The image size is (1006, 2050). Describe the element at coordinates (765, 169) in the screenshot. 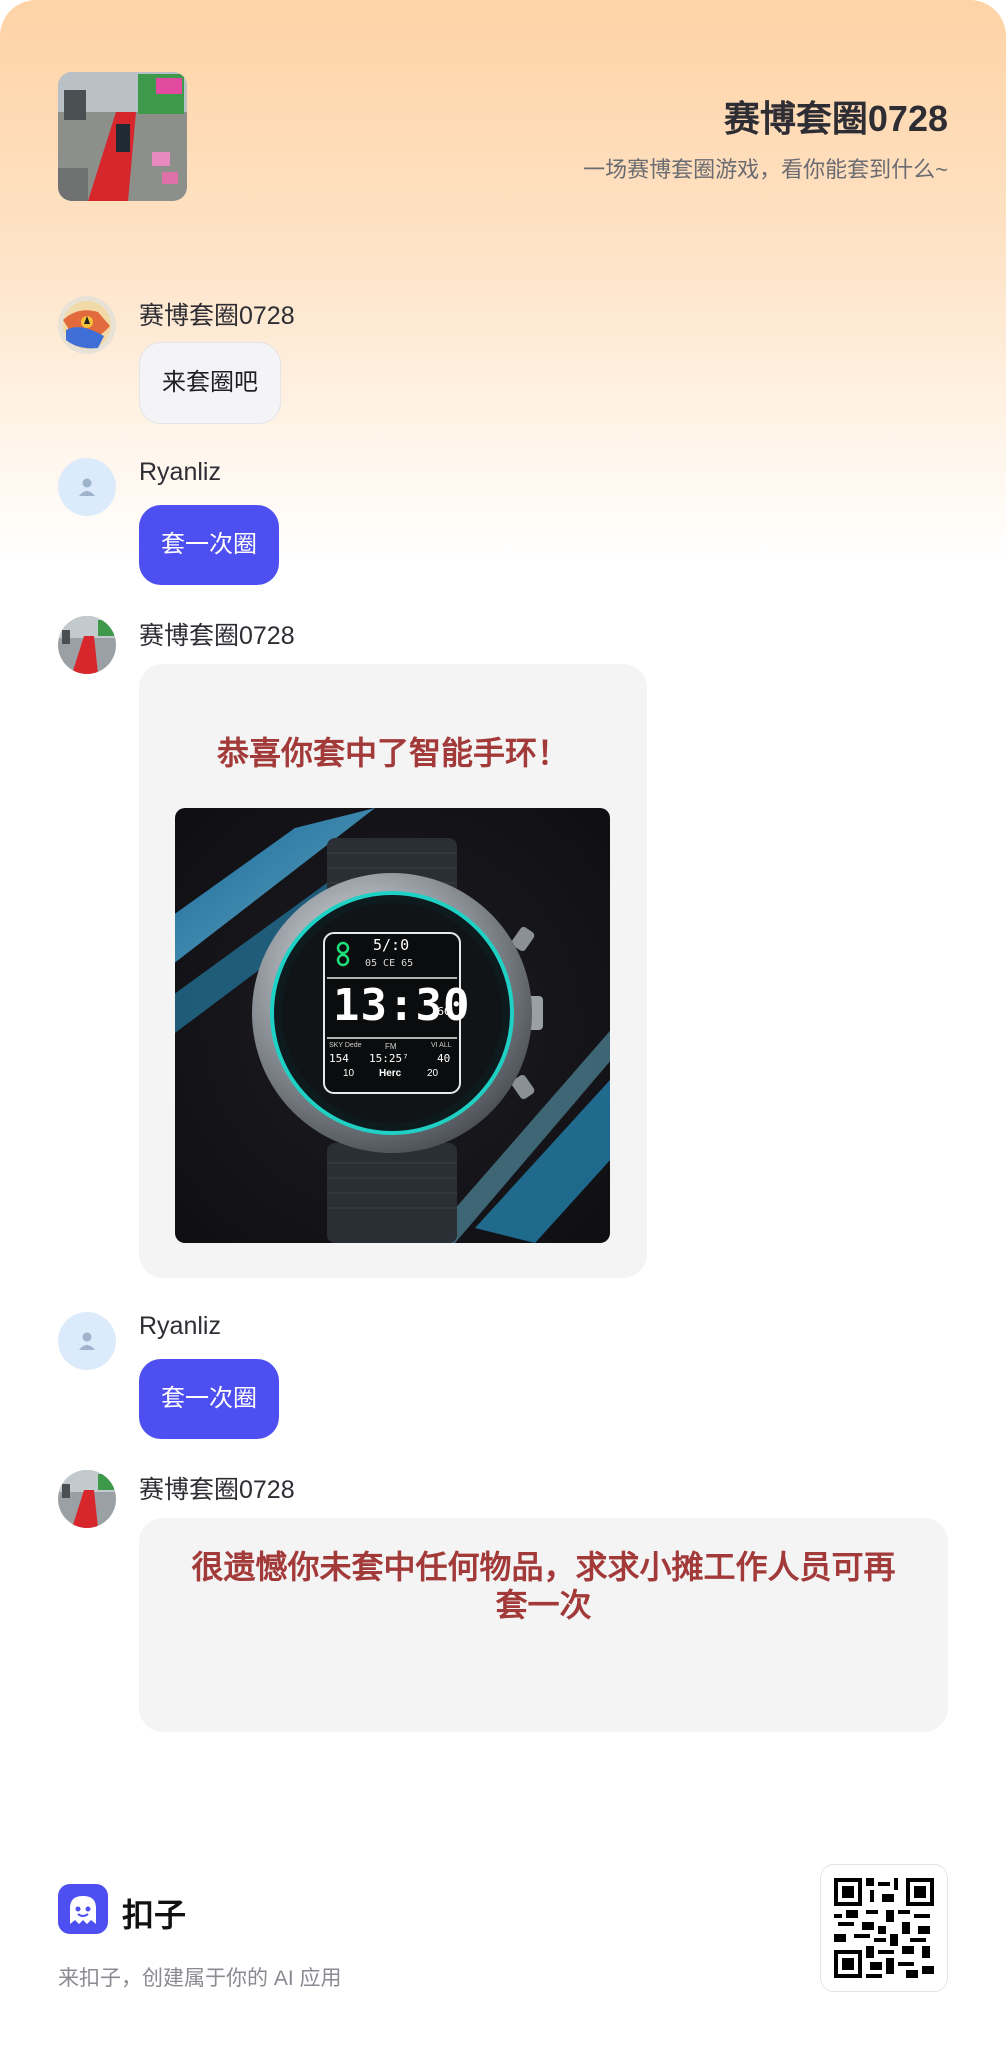

I see `app-subtitle: 一场赛博套圈游戏，看你能套到什么~` at that location.